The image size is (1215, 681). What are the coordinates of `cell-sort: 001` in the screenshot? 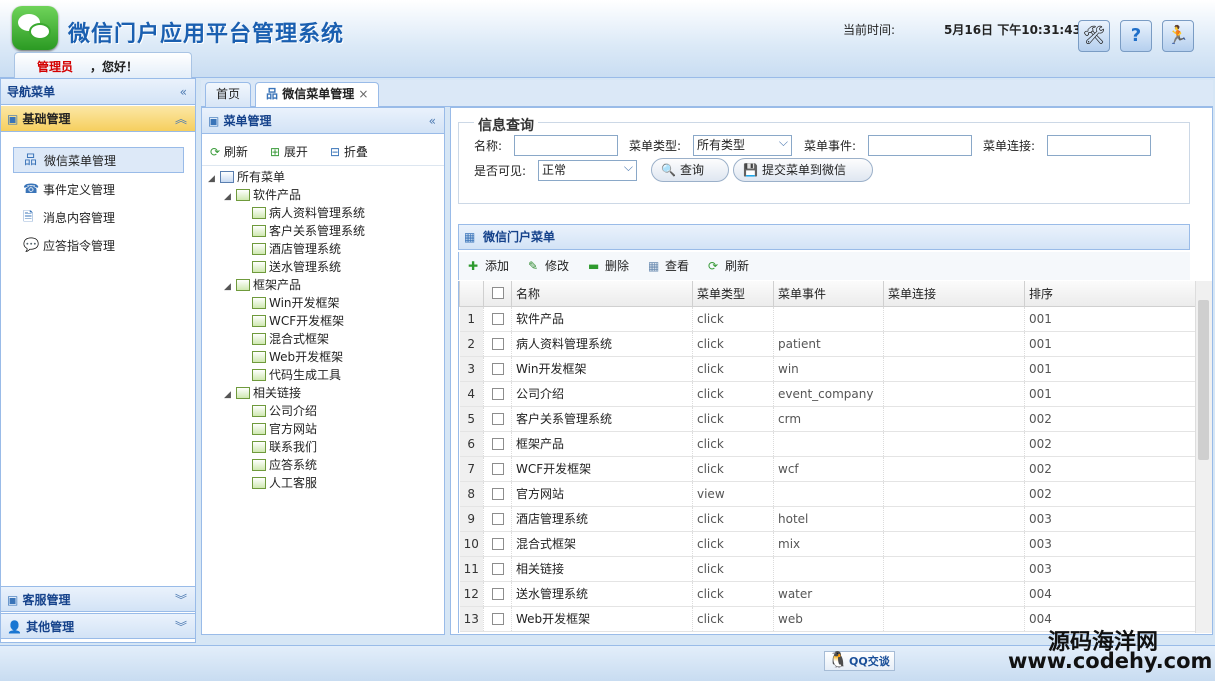 It's located at (1109, 344).